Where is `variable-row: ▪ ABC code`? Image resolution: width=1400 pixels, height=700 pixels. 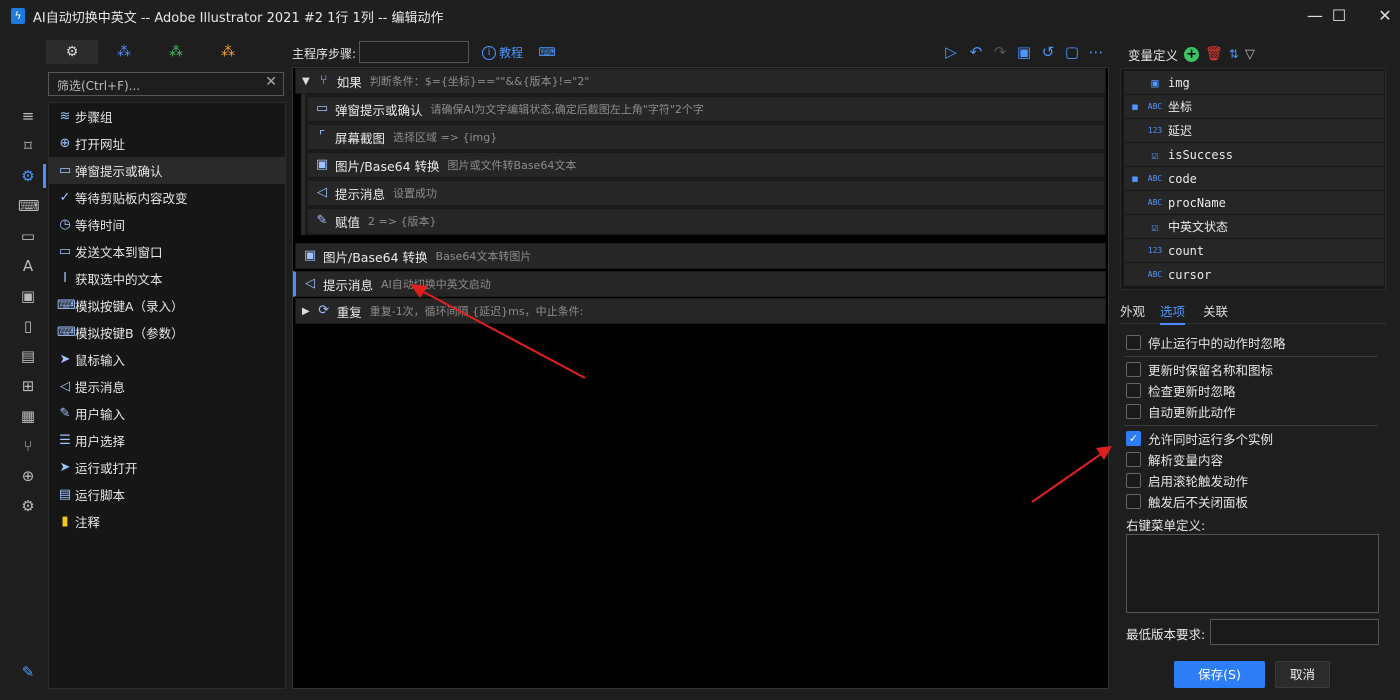
variable-row: ▪ ABC code is located at coordinates (1254, 178).